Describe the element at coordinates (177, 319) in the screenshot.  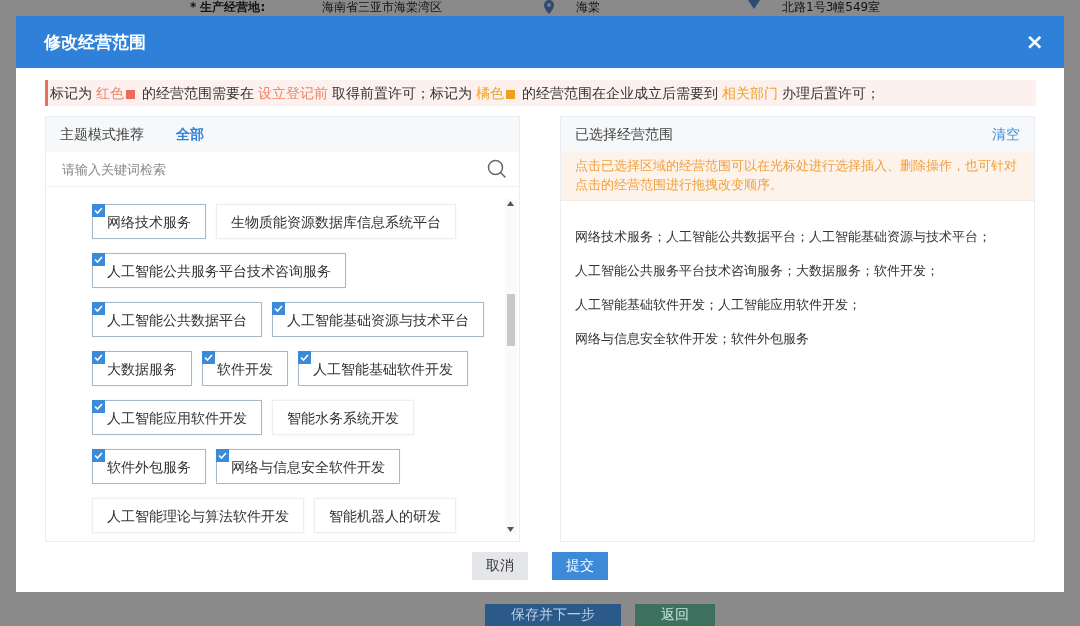
I see `selected-scope-tag: 人工智能公共数据平台` at that location.